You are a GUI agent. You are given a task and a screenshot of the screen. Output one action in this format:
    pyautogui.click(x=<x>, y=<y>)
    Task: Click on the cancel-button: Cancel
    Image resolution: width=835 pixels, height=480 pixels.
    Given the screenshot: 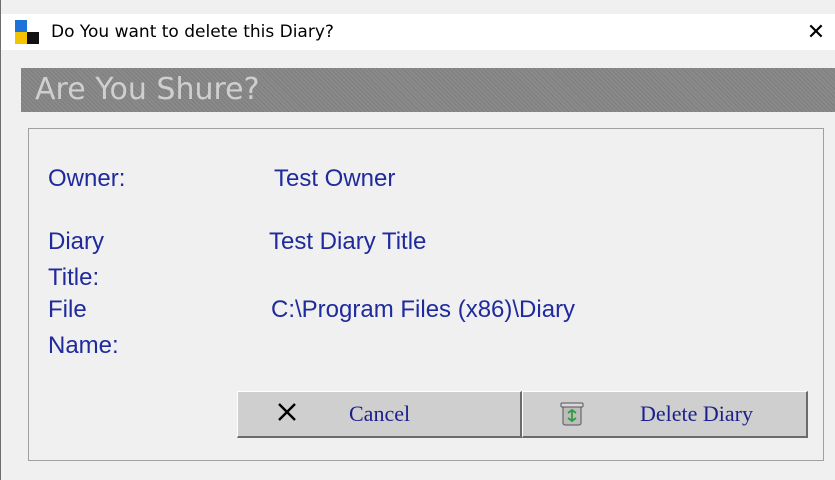 What is the action you would take?
    pyautogui.click(x=379, y=414)
    